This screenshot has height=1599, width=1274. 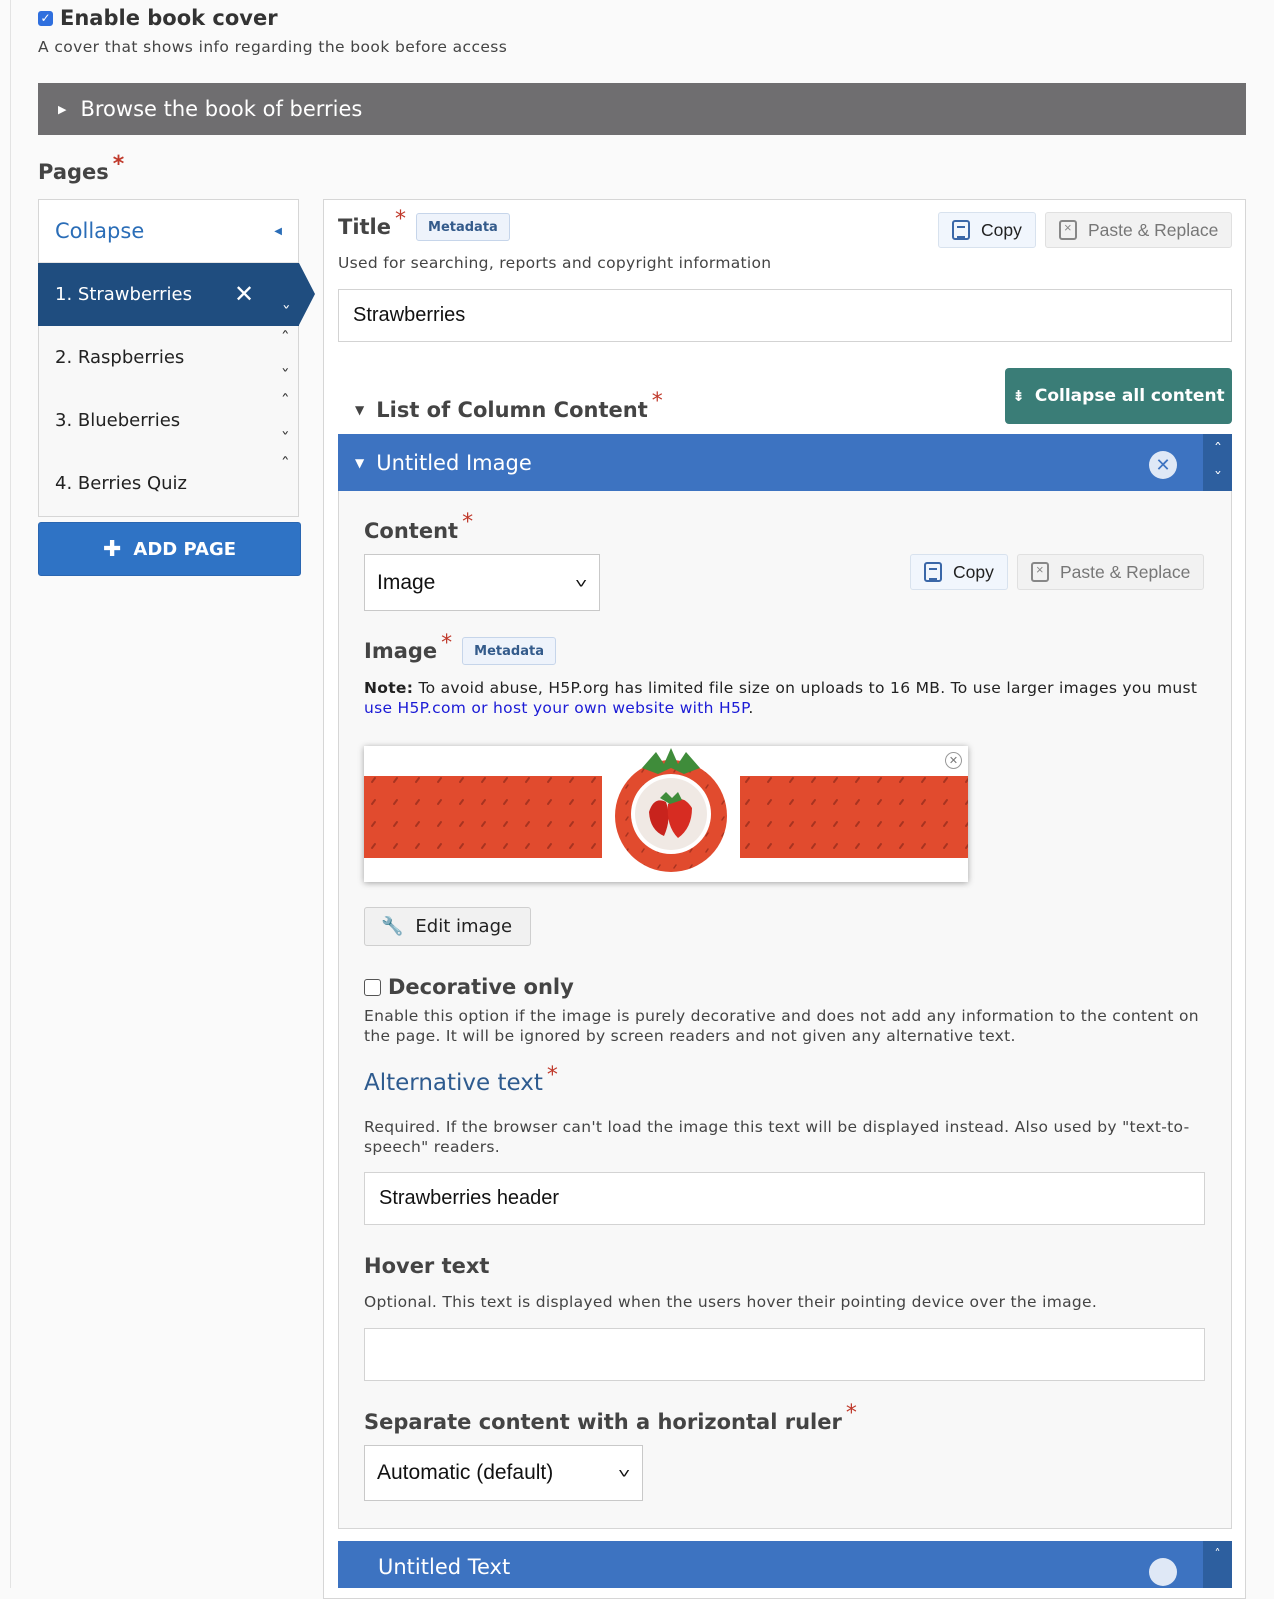 What do you see at coordinates (464, 926) in the screenshot?
I see `edit-image-label: Edit image` at bounding box center [464, 926].